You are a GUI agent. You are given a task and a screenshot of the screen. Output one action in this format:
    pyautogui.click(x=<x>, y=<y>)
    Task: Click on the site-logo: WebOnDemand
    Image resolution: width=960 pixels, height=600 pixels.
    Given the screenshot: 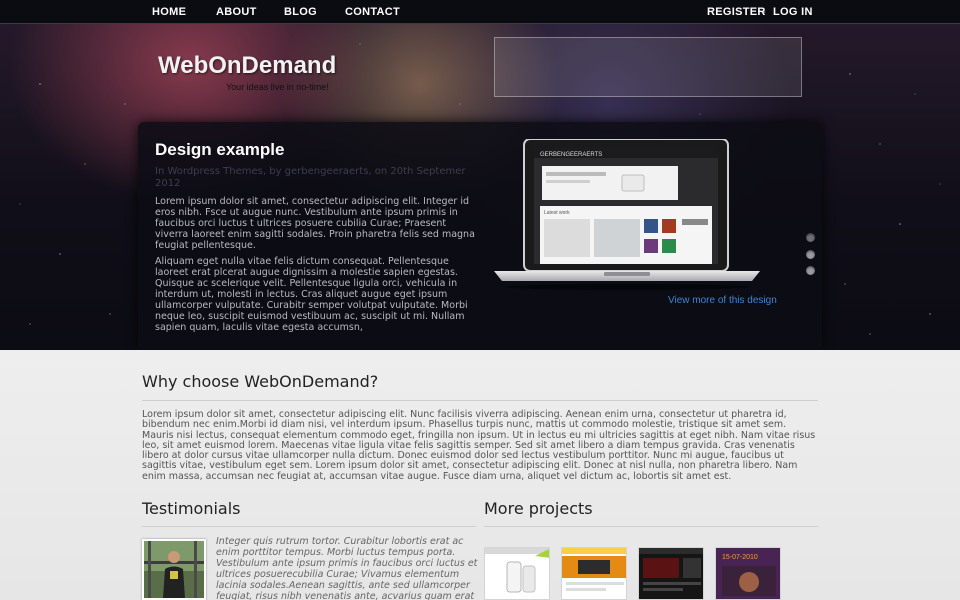 What is the action you would take?
    pyautogui.click(x=247, y=66)
    